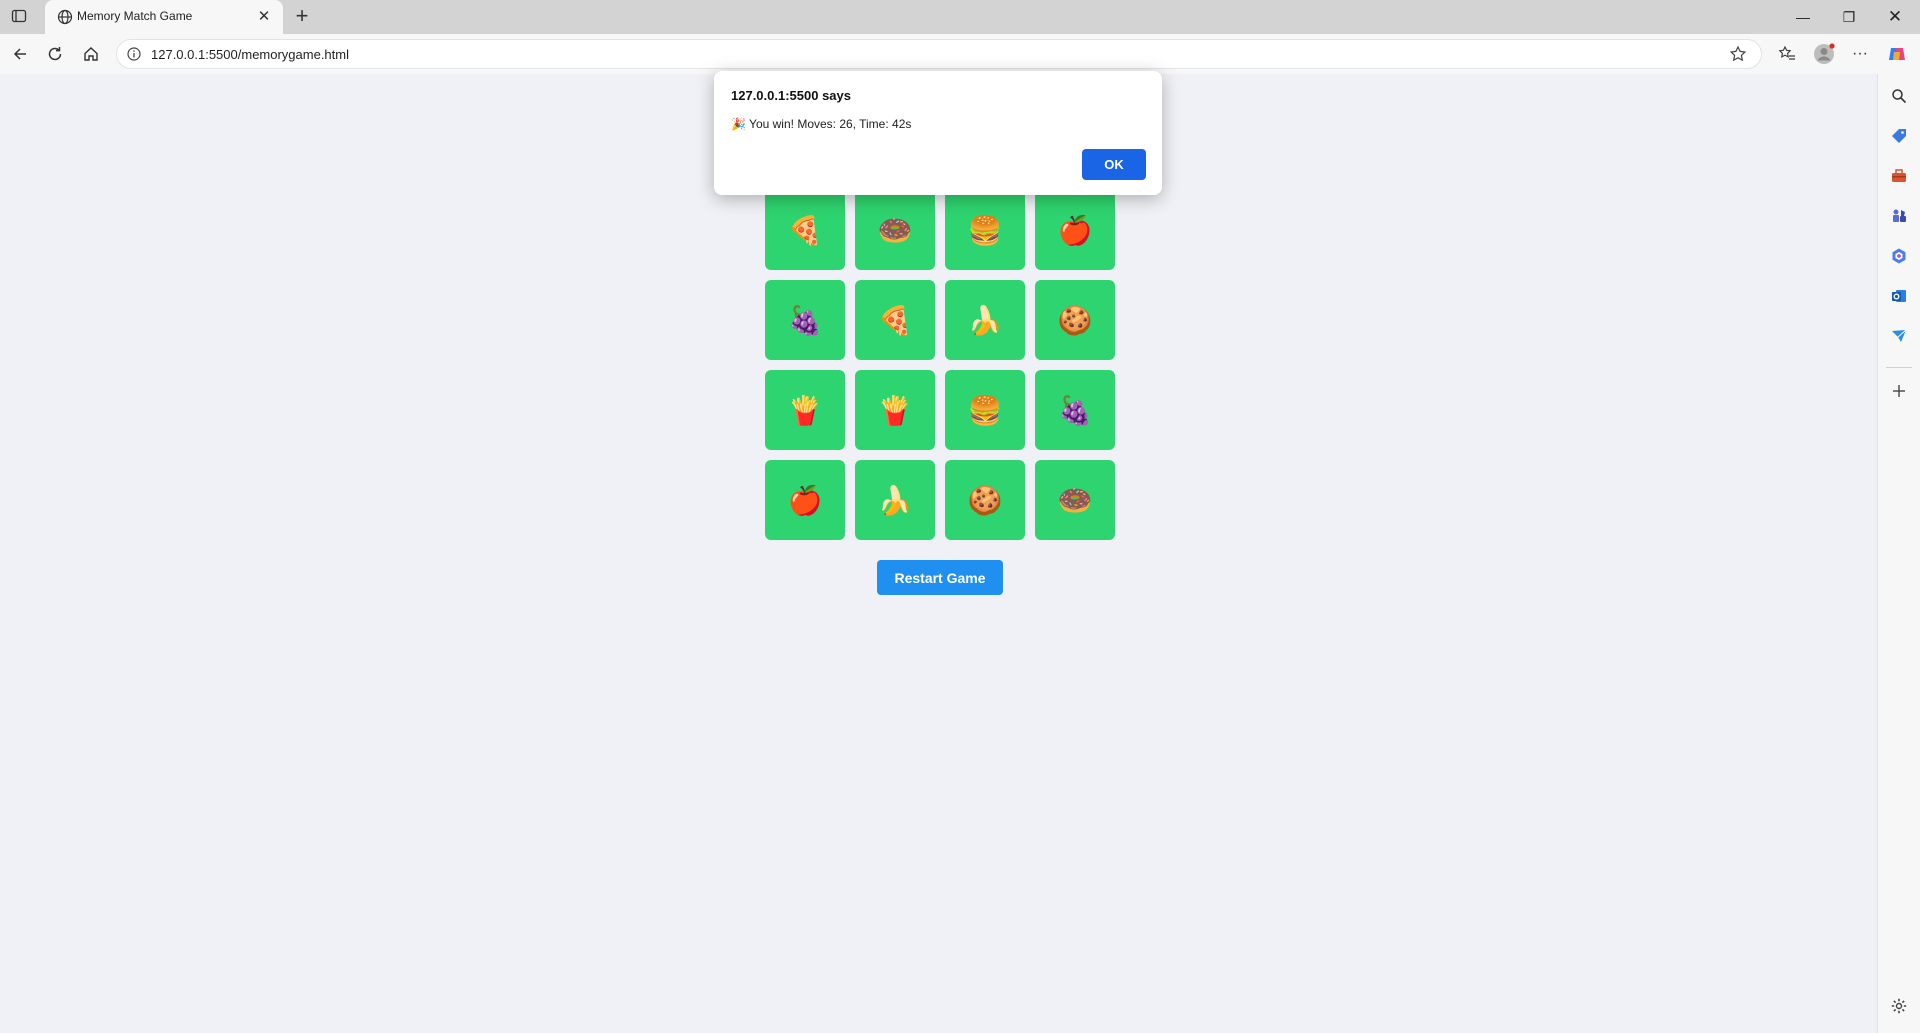  I want to click on dialog-message: 🎉 You win! Moves: 26, Time: 42s, so click(821, 124).